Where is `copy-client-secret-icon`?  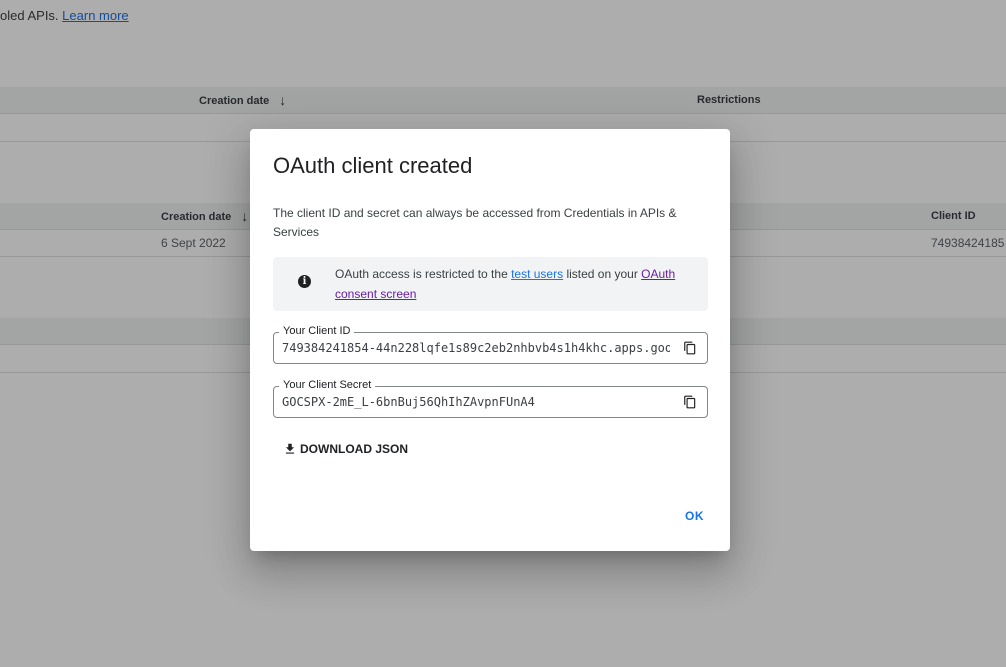
copy-client-secret-icon is located at coordinates (690, 402).